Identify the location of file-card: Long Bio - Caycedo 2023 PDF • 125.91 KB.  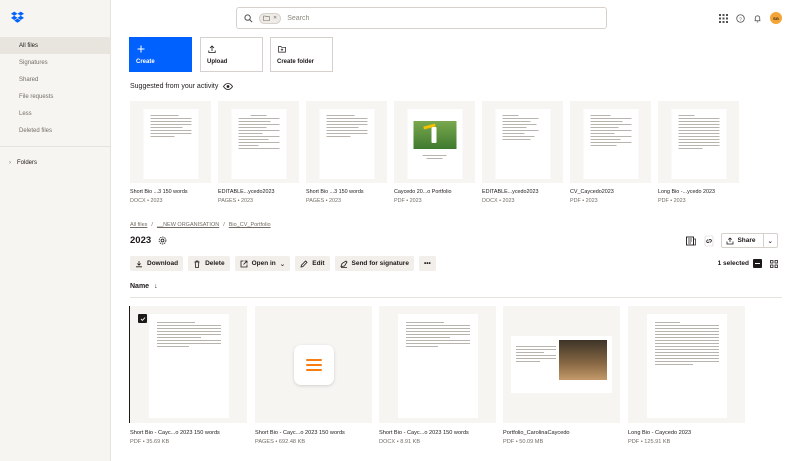
(686, 375).